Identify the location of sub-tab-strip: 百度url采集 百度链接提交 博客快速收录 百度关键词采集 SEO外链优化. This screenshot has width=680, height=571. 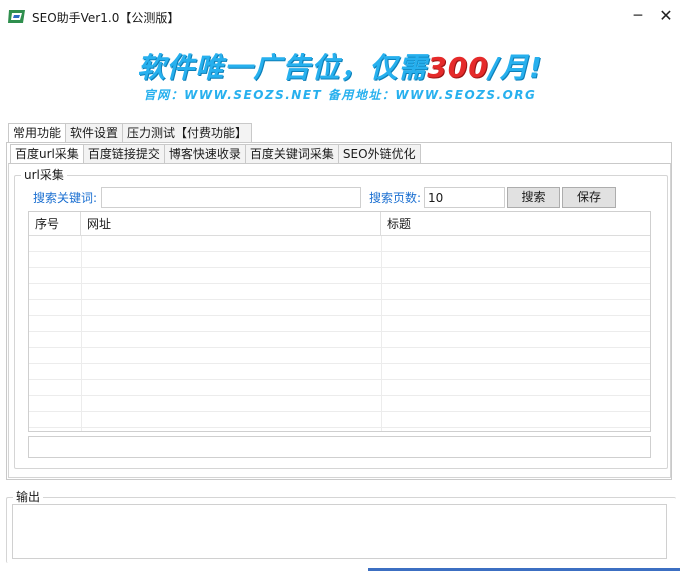
(215, 154).